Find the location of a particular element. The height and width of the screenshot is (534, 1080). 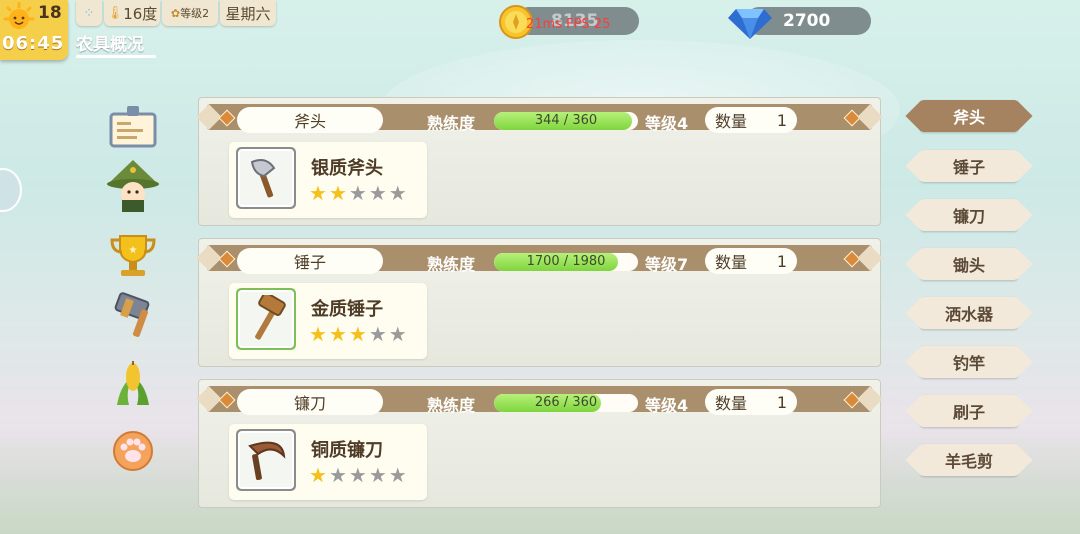

sun-icon is located at coordinates (19, 15).